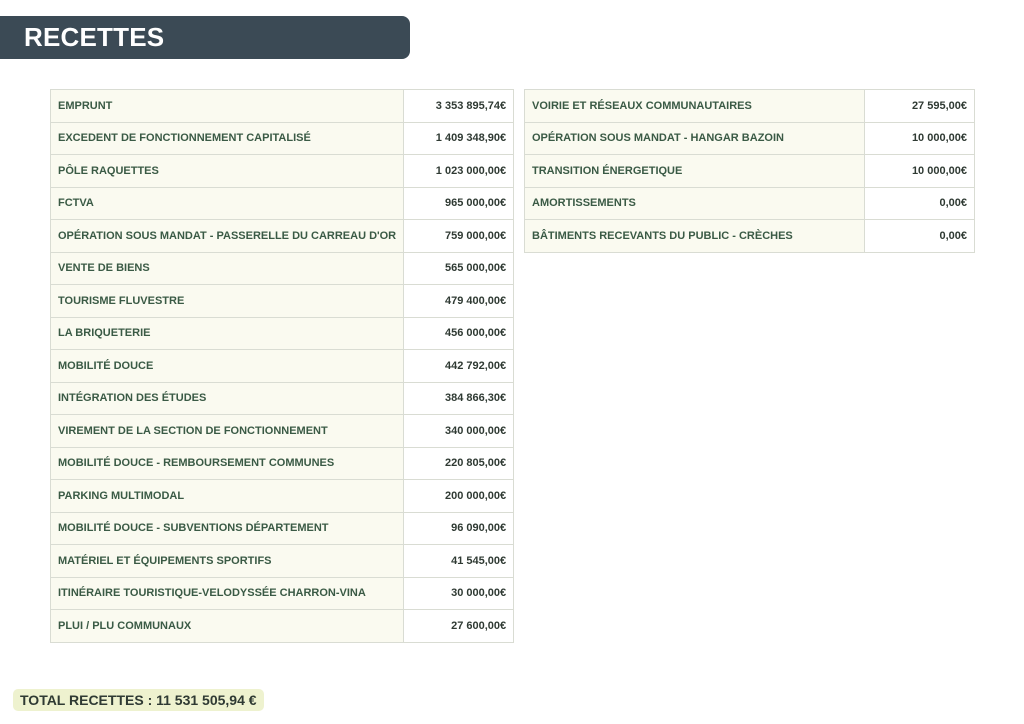  Describe the element at coordinates (205, 55) in the screenshot. I see `page-title: RECETTES D’INVESTISSEMENT` at that location.